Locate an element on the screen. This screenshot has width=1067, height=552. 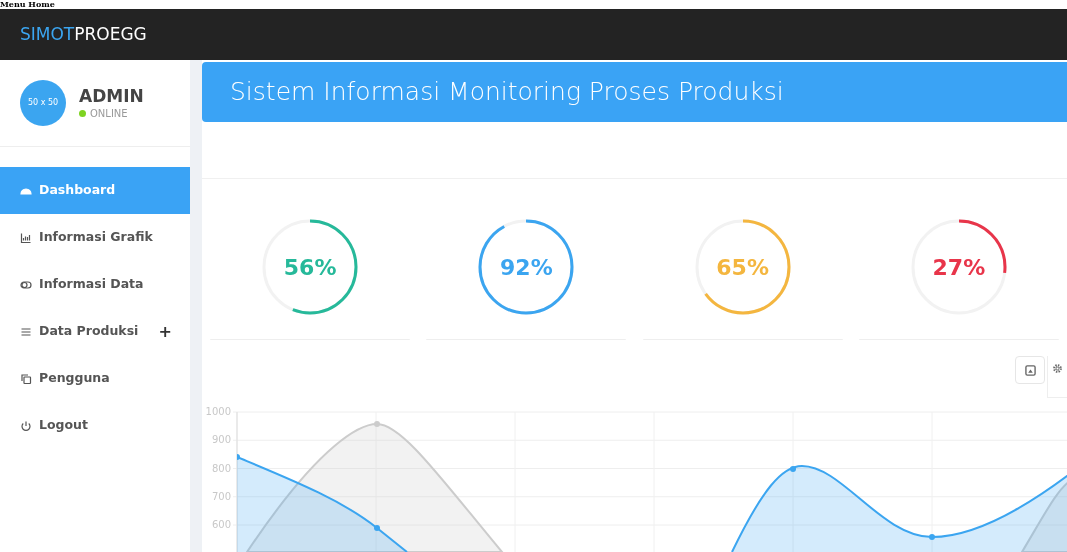
sidebar-item: Data Produksi + is located at coordinates (95, 331).